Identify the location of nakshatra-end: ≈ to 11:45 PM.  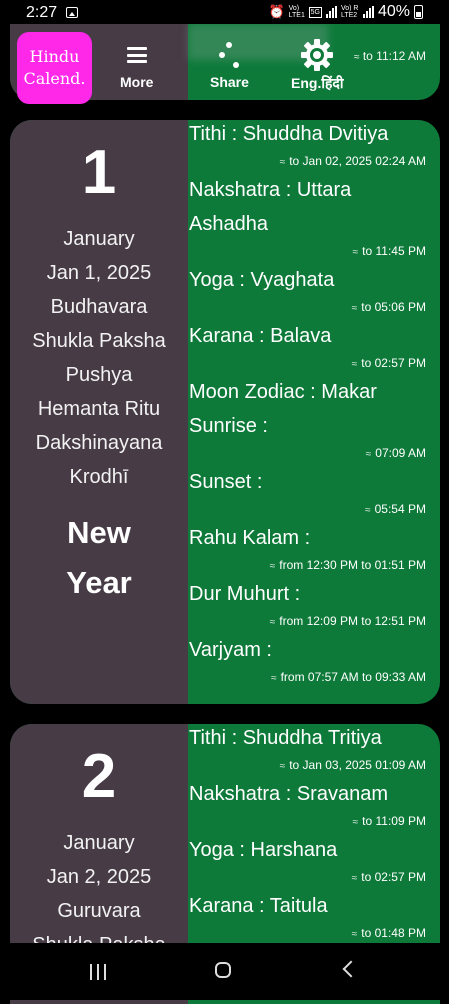
(389, 251).